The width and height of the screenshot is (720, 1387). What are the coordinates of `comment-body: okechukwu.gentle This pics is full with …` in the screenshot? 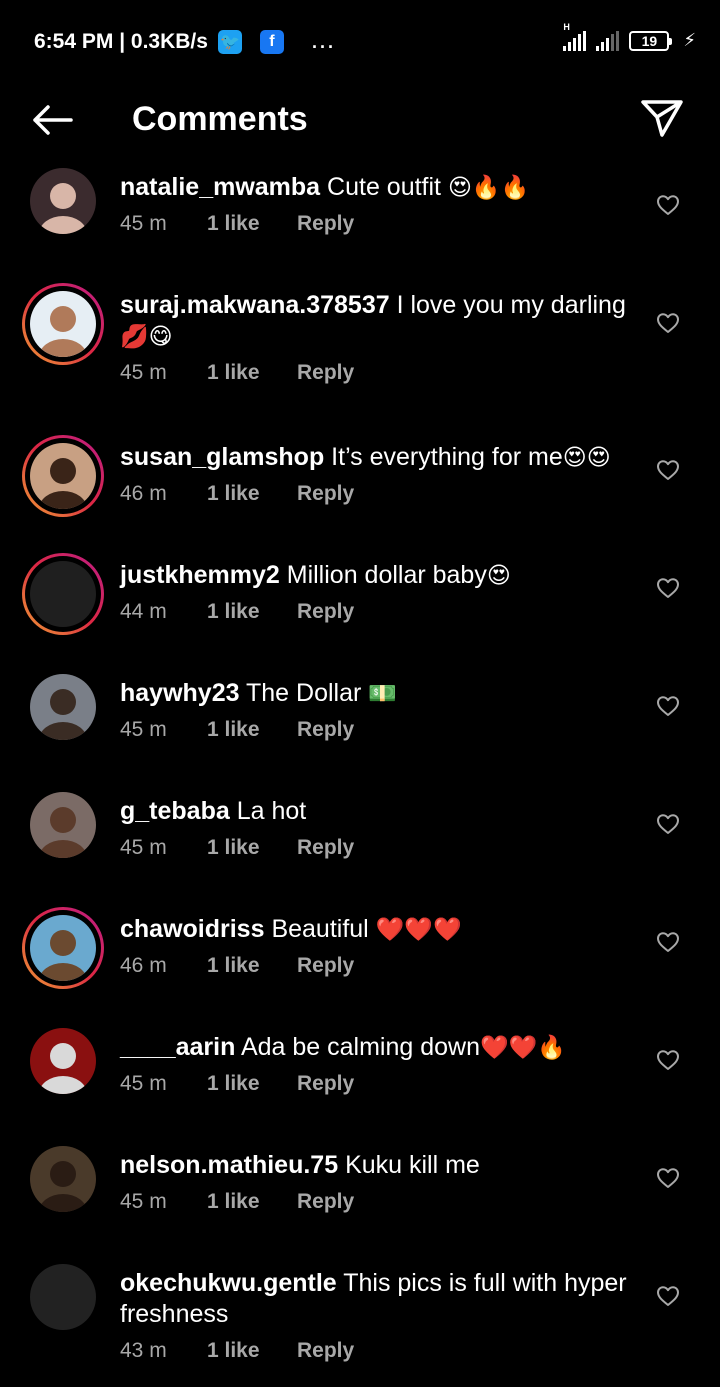 It's located at (380, 1315).